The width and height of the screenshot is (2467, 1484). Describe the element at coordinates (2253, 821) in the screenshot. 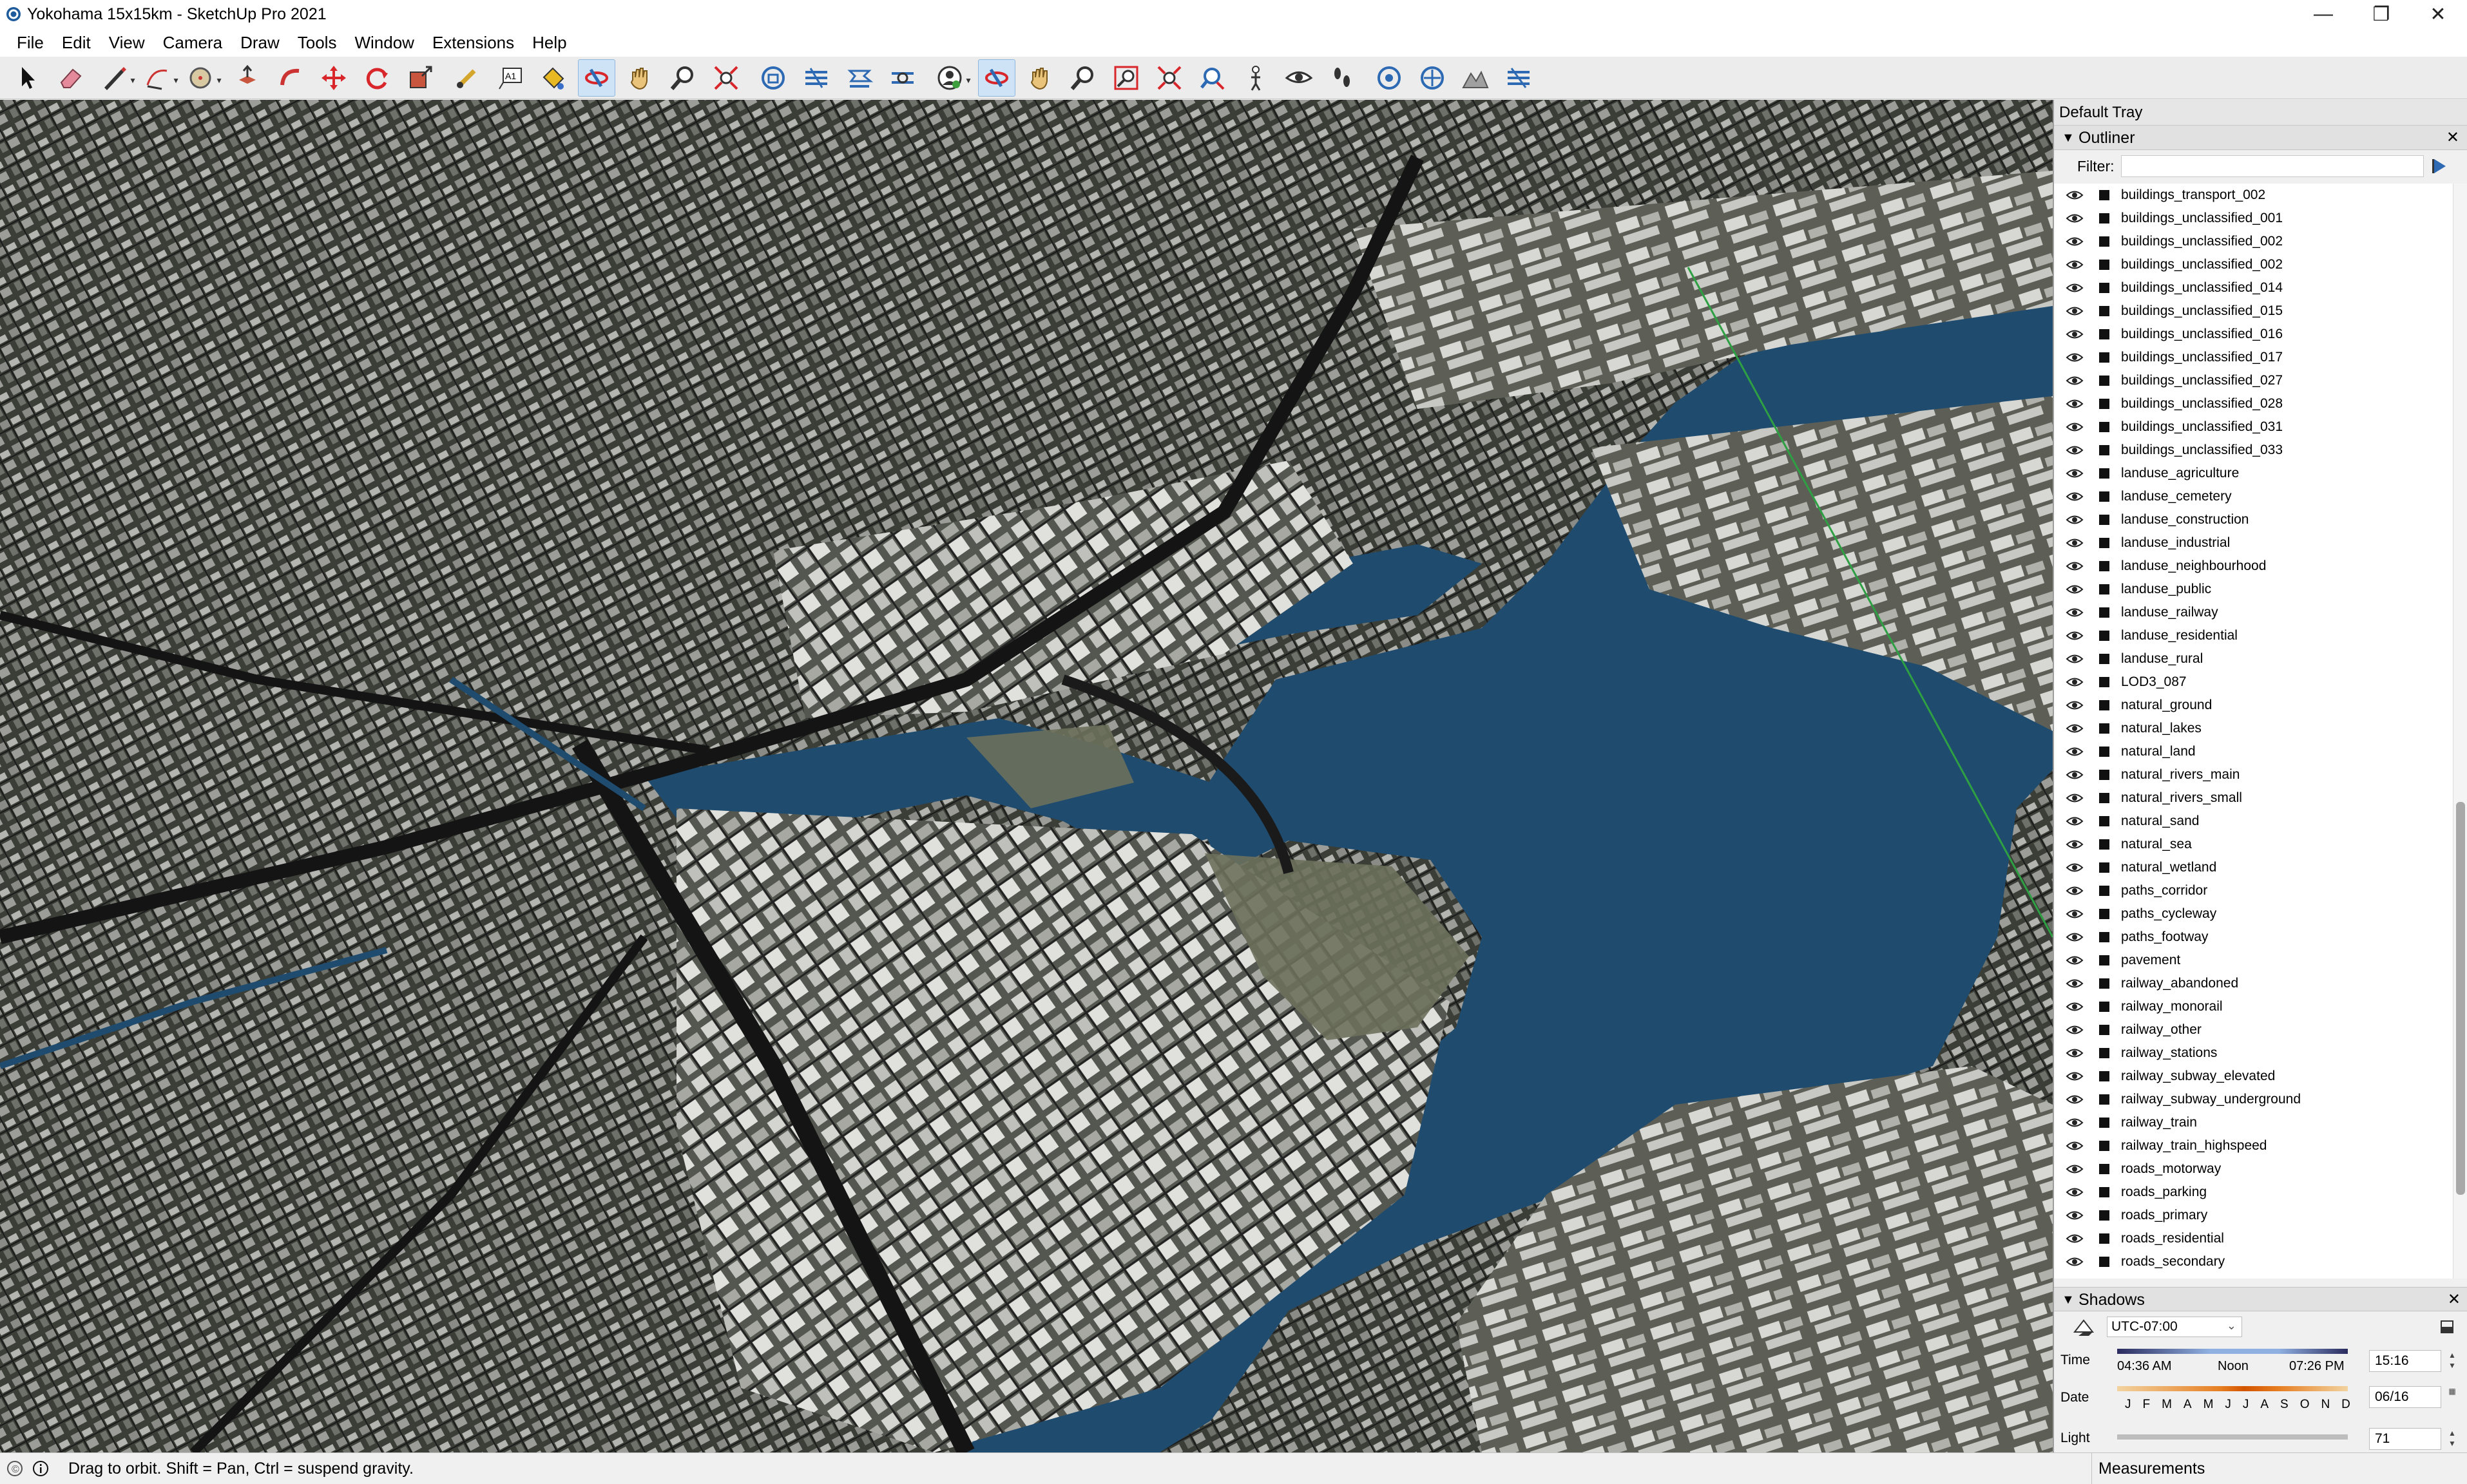

I see `outliner-item: natural_sand` at that location.